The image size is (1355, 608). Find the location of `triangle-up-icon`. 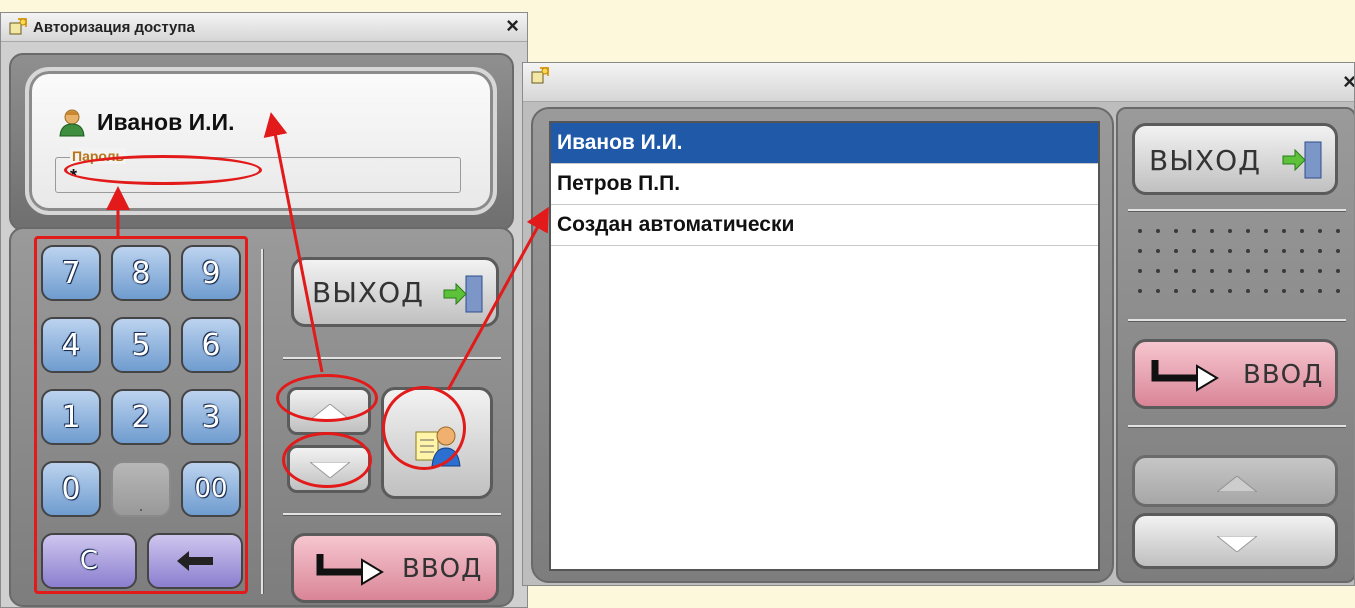

triangle-up-icon is located at coordinates (1237, 484).